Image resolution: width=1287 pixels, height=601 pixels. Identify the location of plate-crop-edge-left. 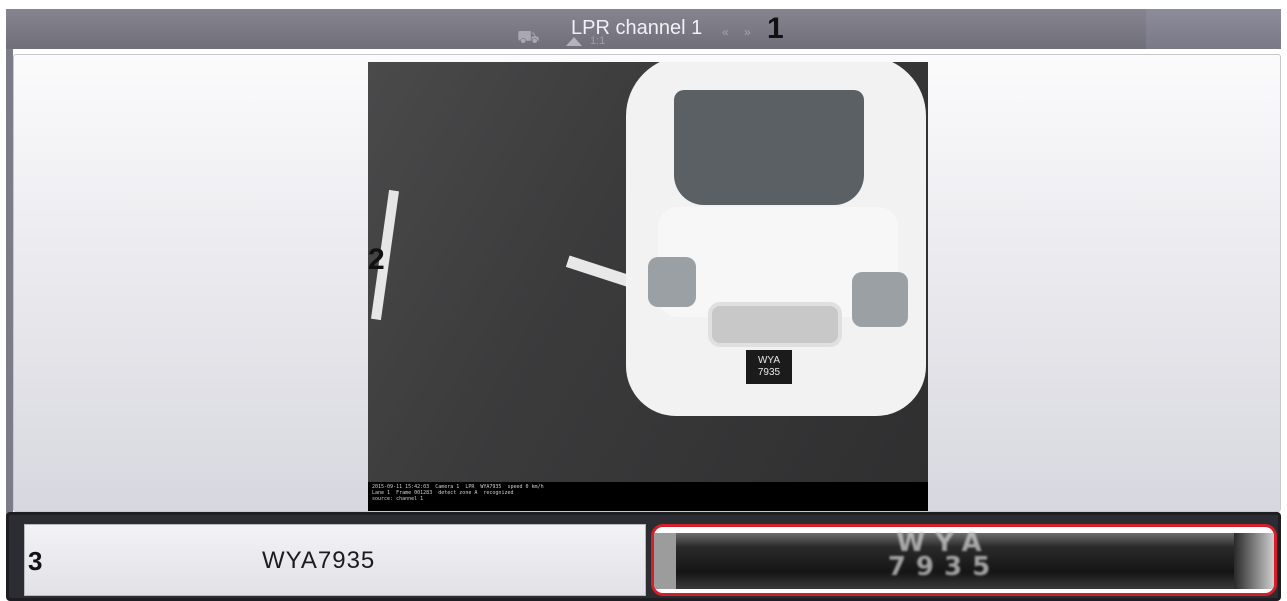
(665, 561).